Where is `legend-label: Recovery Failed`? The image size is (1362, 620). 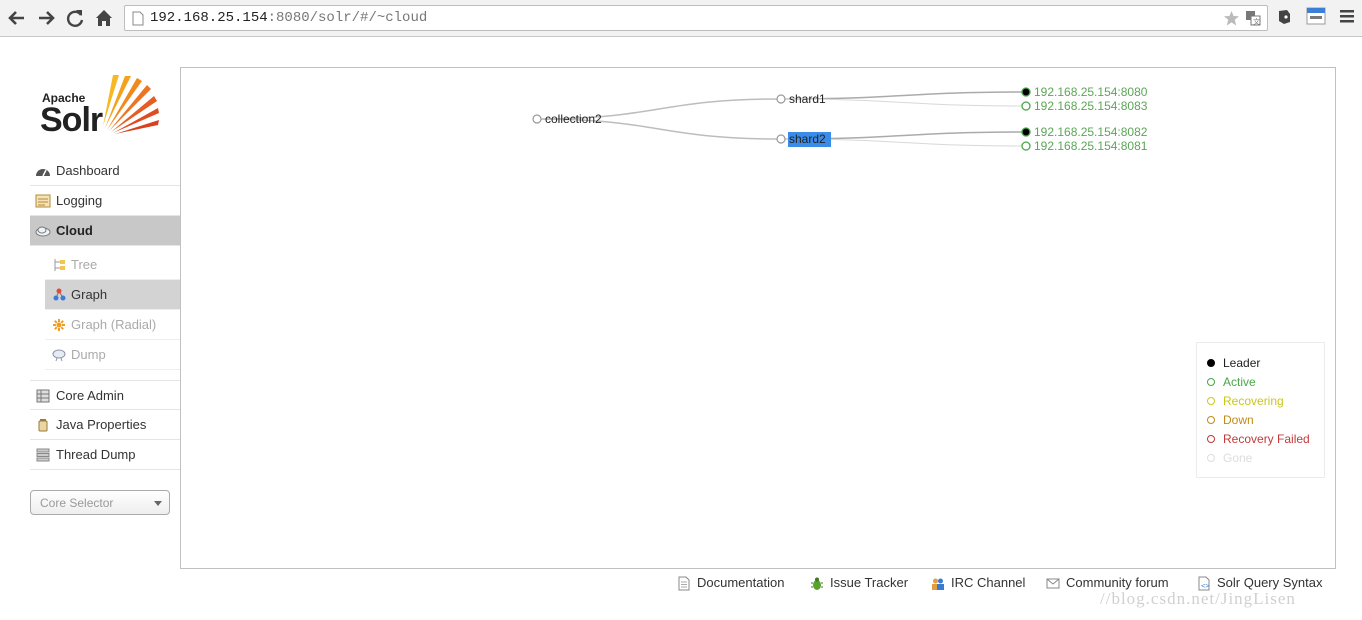 legend-label: Recovery Failed is located at coordinates (1266, 439).